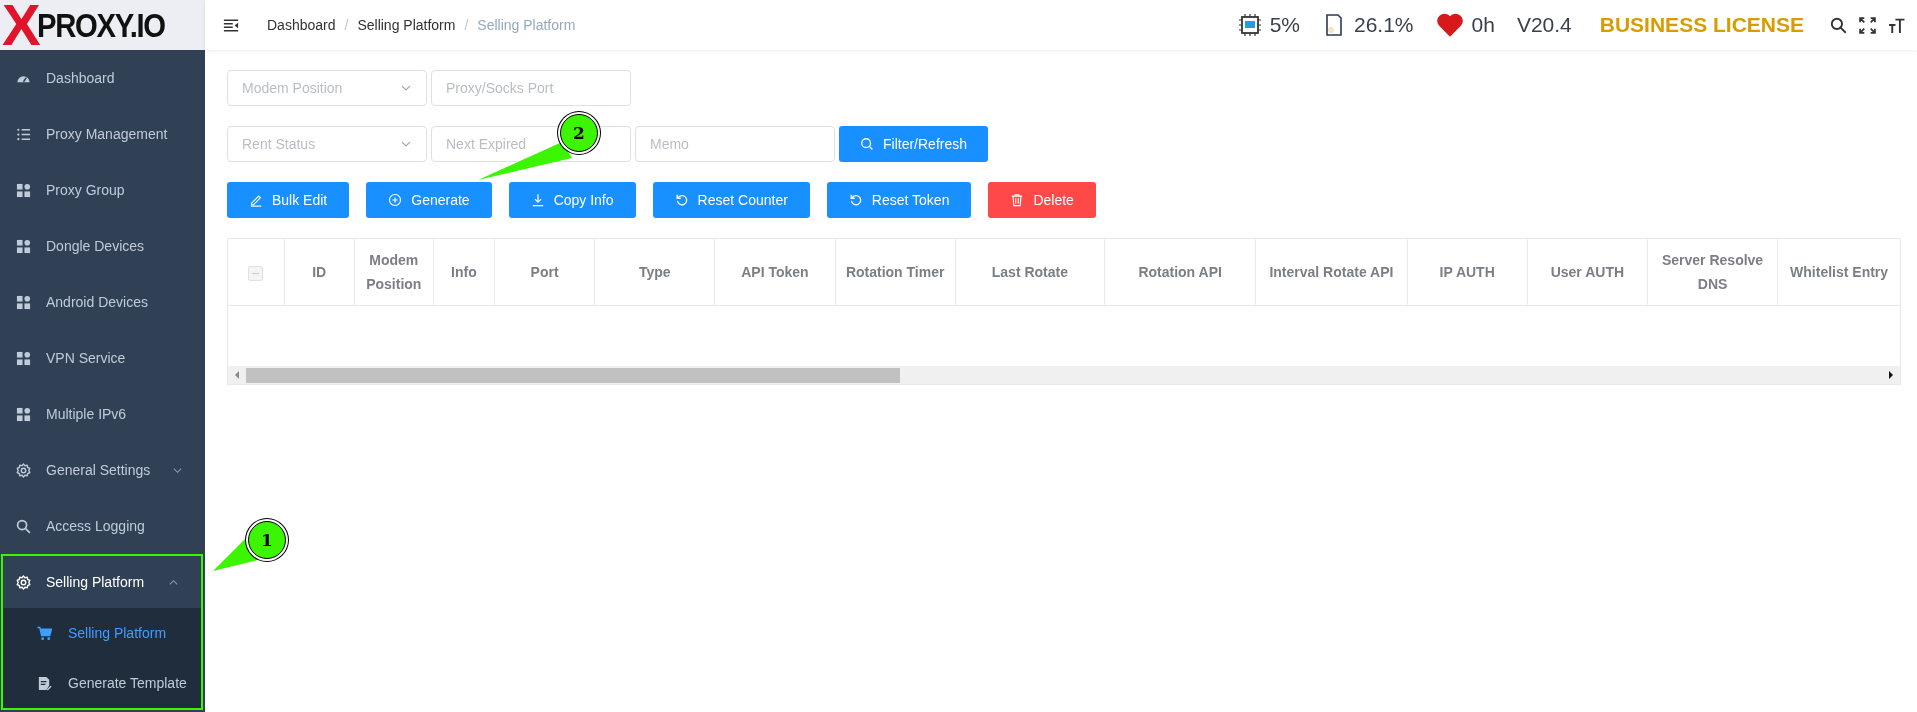 The image size is (1917, 712). What do you see at coordinates (895, 272) in the screenshot?
I see `column-header: Rotation Timer` at bounding box center [895, 272].